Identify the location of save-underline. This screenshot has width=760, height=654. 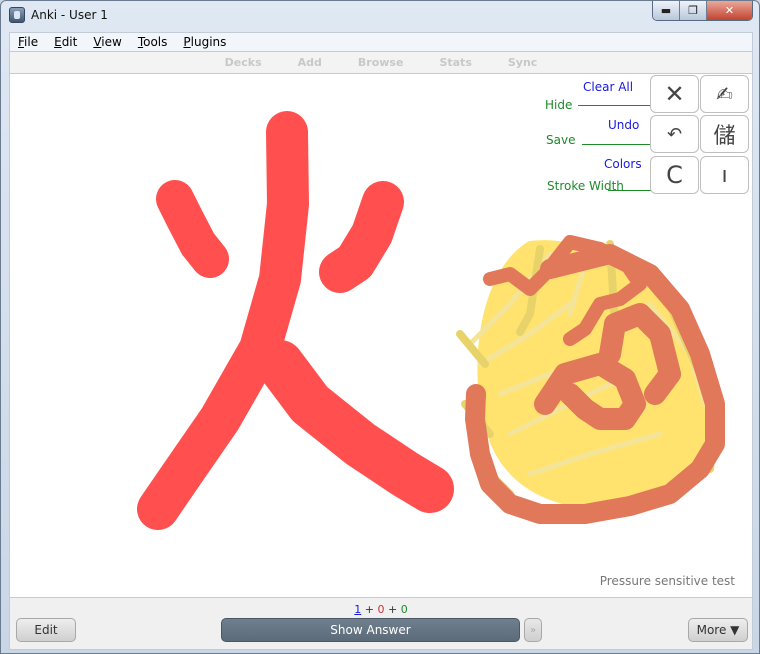
(620, 144).